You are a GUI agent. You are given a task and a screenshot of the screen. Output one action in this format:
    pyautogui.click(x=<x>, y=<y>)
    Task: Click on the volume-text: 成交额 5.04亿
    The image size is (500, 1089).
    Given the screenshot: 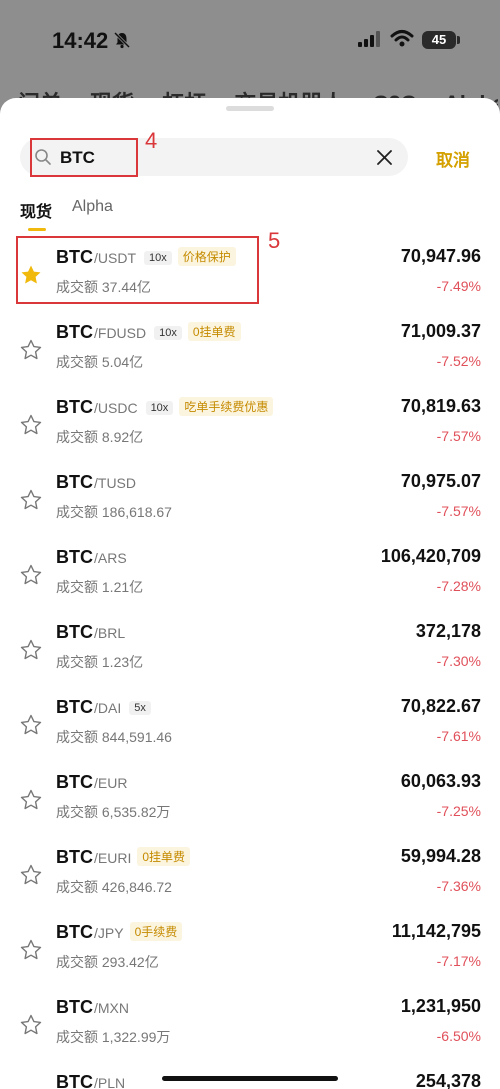 What is the action you would take?
    pyautogui.click(x=100, y=362)
    